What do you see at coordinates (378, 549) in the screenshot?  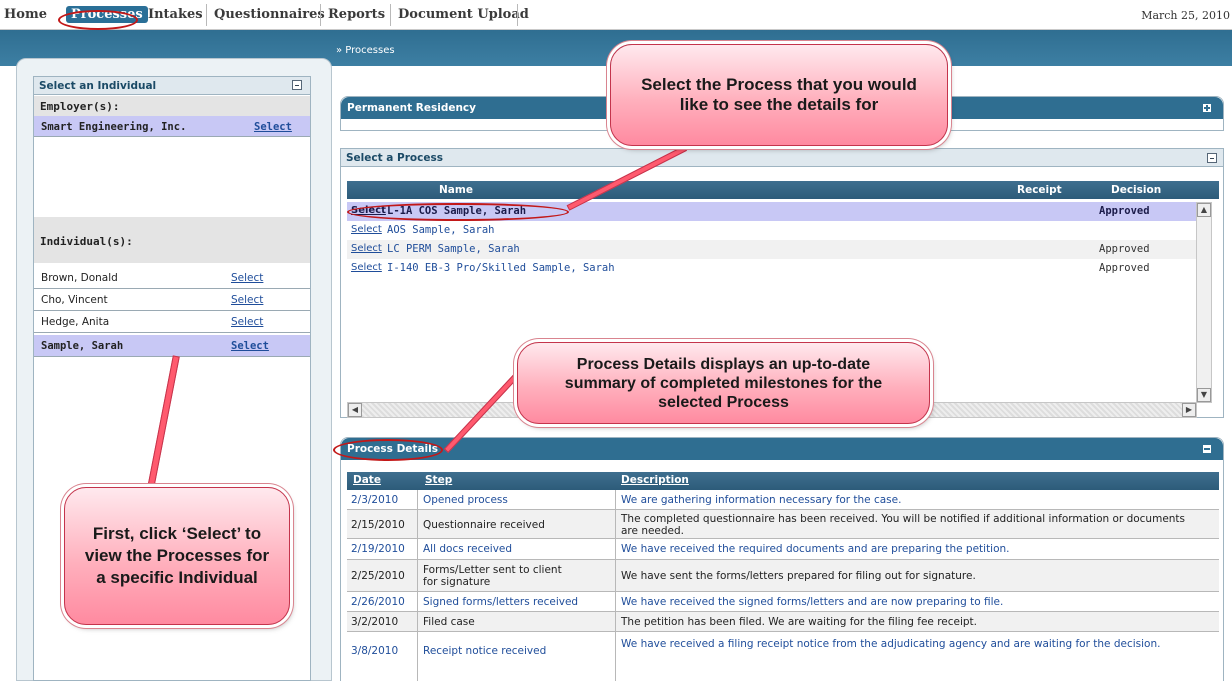 I see `detail-date: 2/19/2010` at bounding box center [378, 549].